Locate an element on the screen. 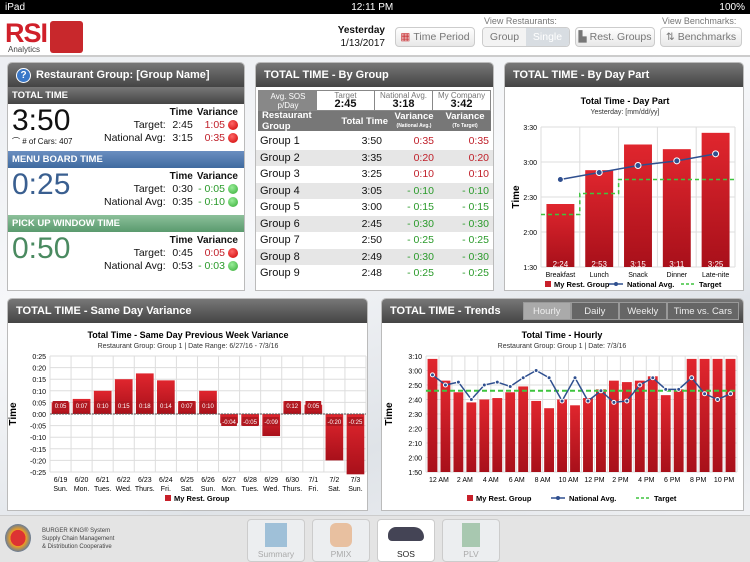  tab-hourly: Hourly is located at coordinates (546, 311).